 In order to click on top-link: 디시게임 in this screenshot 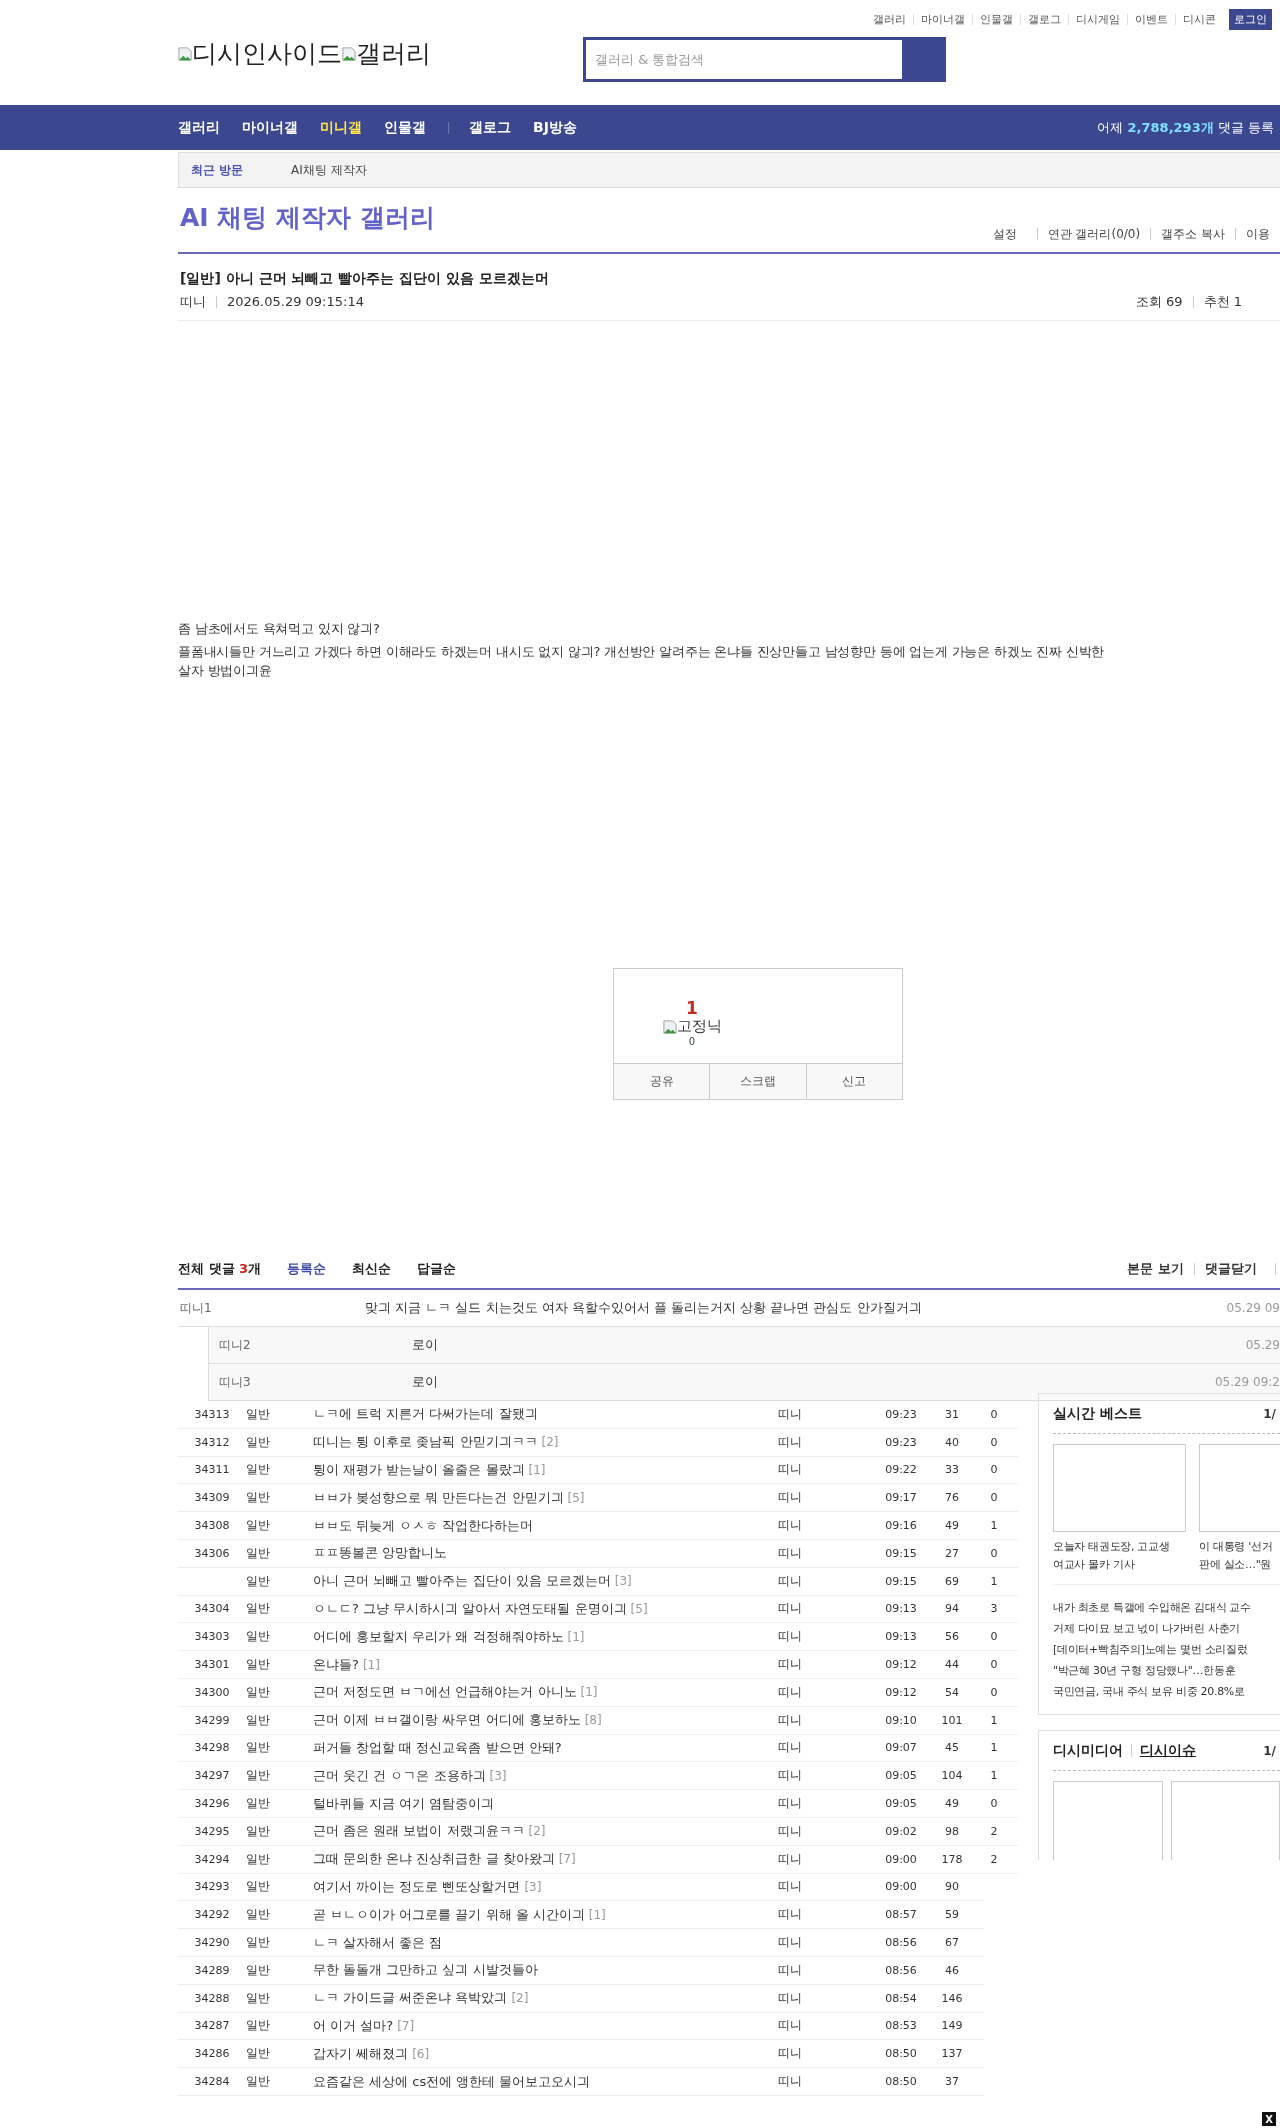, I will do `click(1097, 19)`.